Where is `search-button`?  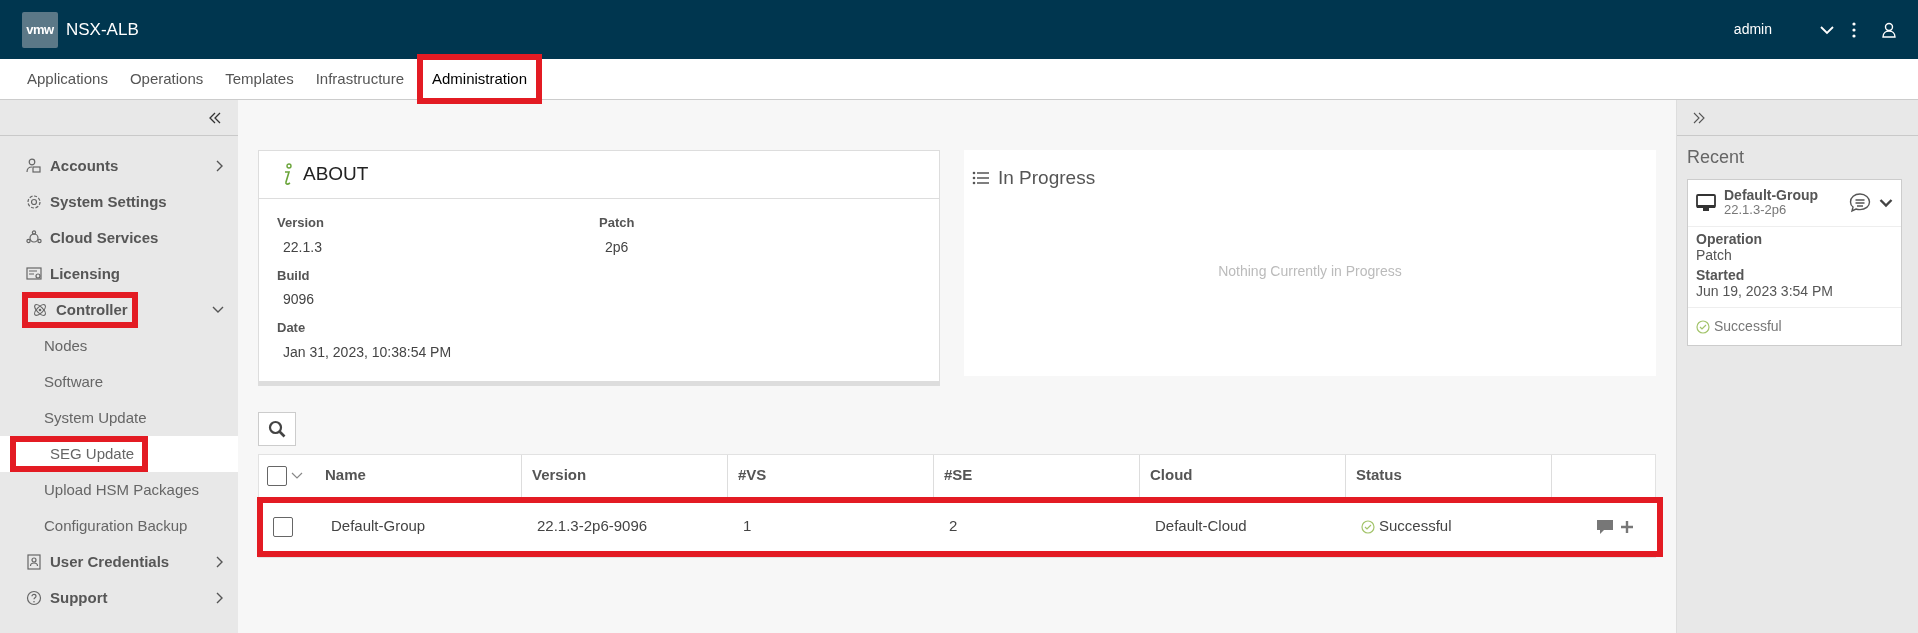
search-button is located at coordinates (277, 428).